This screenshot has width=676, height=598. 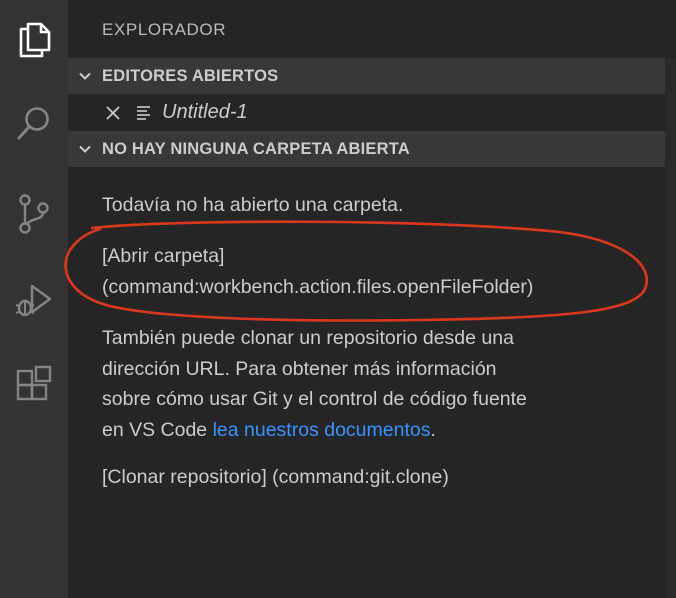 I want to click on open-folder-line1: [Abrir carpeta], so click(x=163, y=256).